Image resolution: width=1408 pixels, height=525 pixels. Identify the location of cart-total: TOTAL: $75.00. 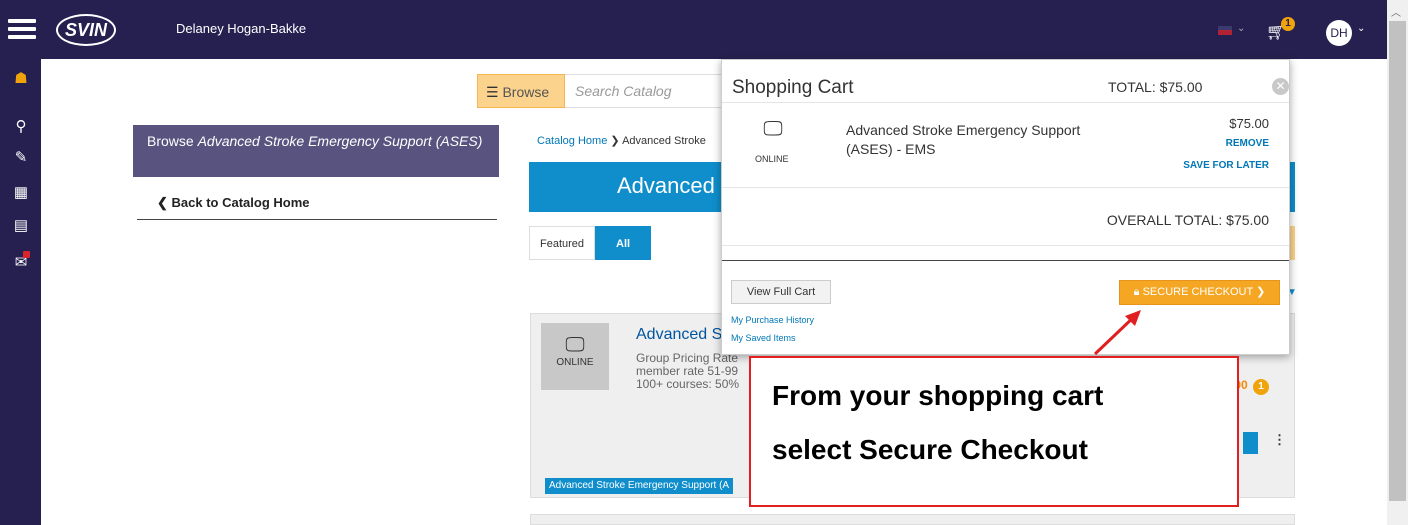
(1155, 87).